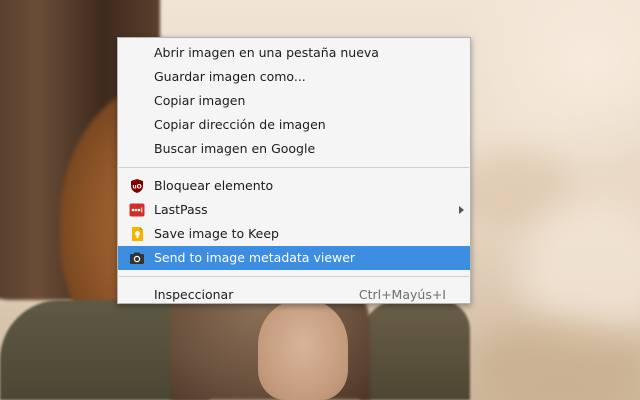 The height and width of the screenshot is (400, 640). I want to click on menu-item-label: Copiar dirección de imagen, so click(240, 124).